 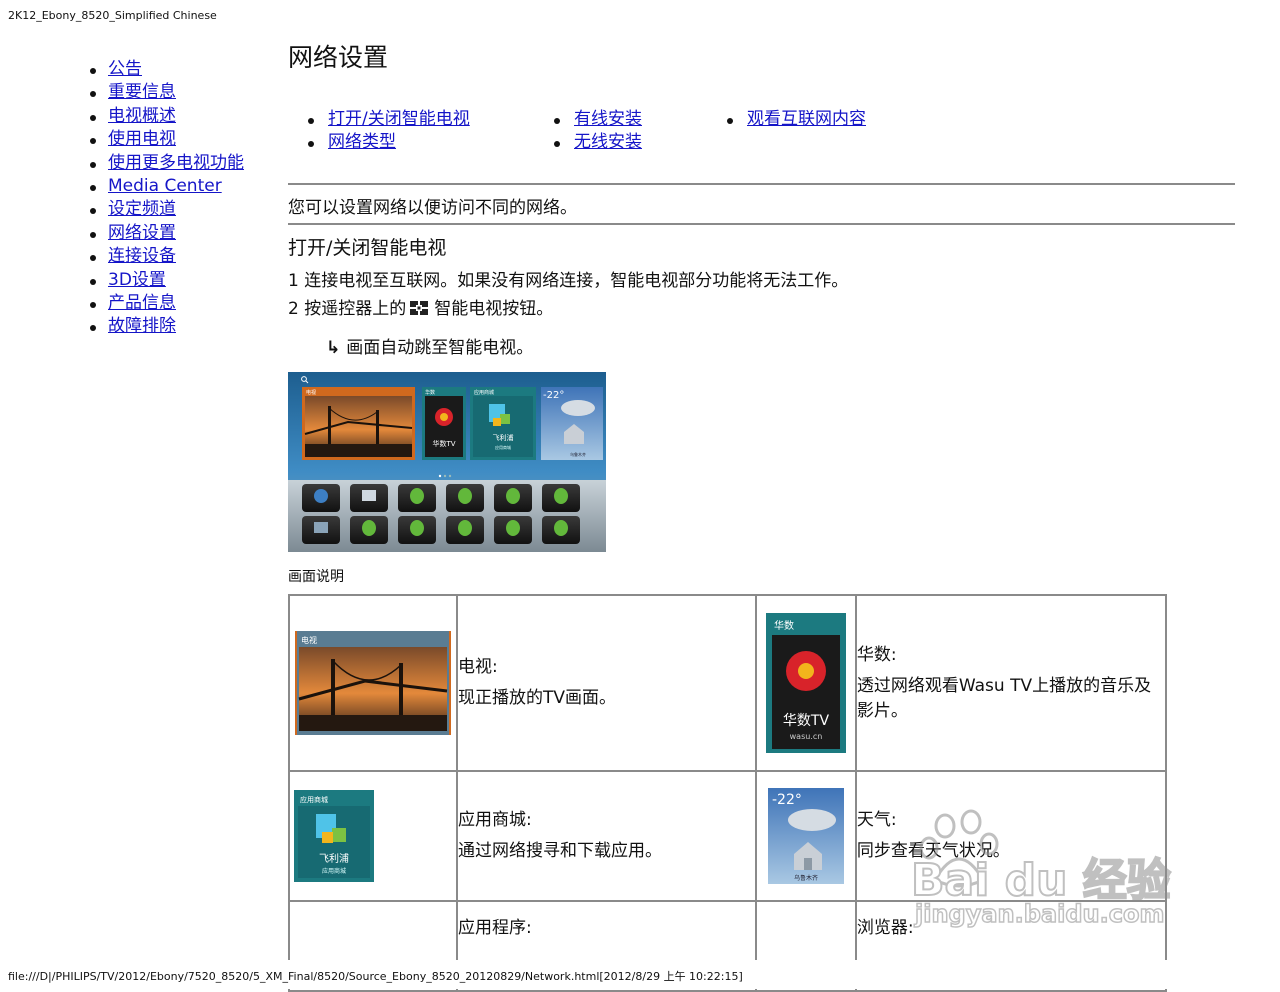 I want to click on thumb-temp: -22°, so click(x=787, y=800).